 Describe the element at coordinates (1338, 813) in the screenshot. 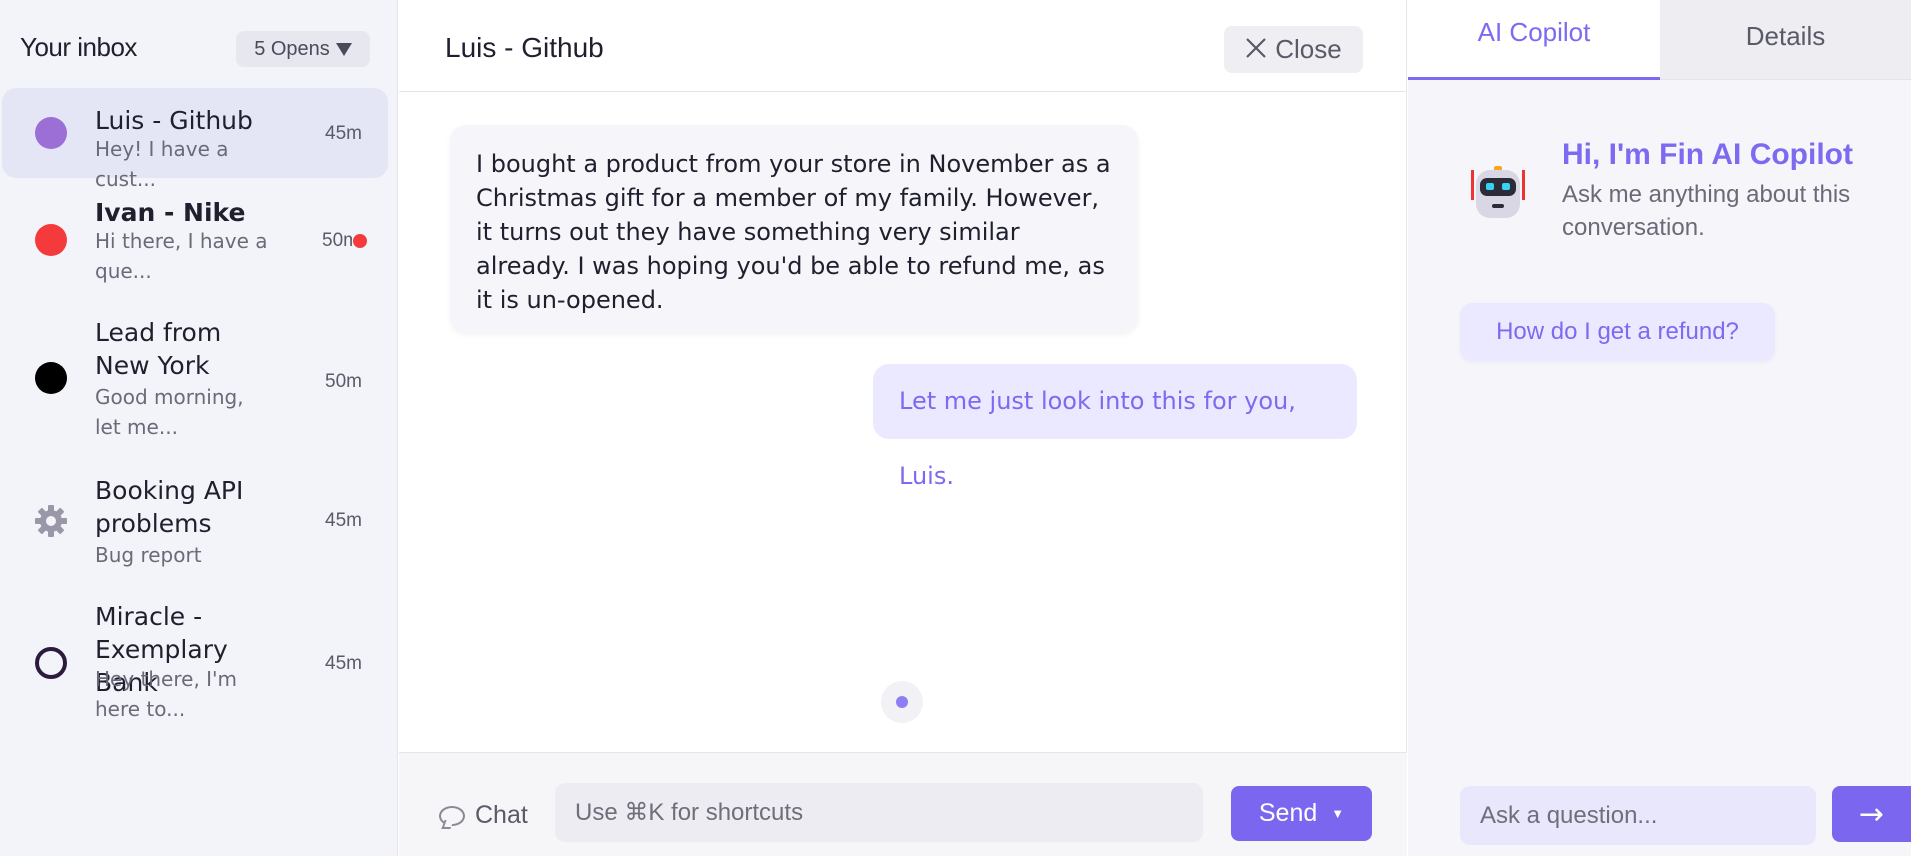

I see `caret-down-icon: ▼` at that location.